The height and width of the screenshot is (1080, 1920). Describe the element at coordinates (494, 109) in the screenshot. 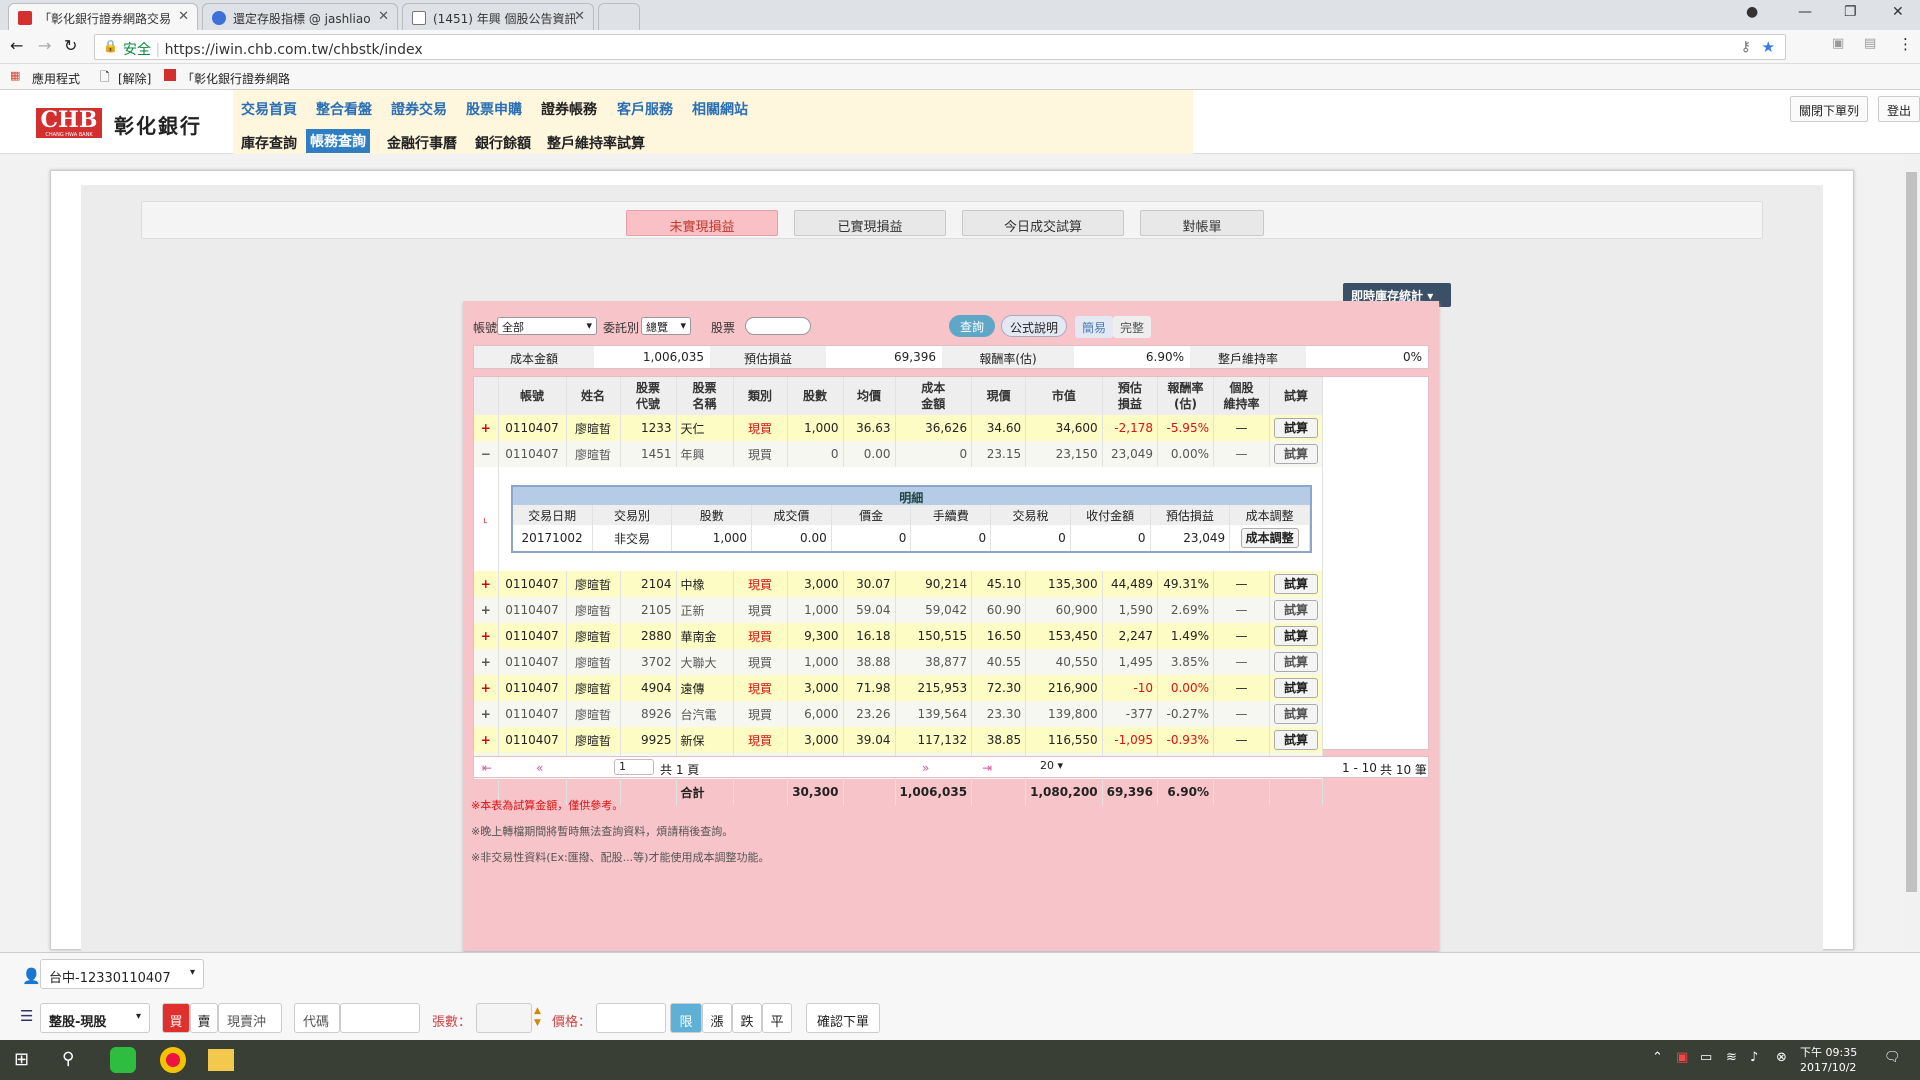

I see `nav-ipo: 股票申購` at that location.